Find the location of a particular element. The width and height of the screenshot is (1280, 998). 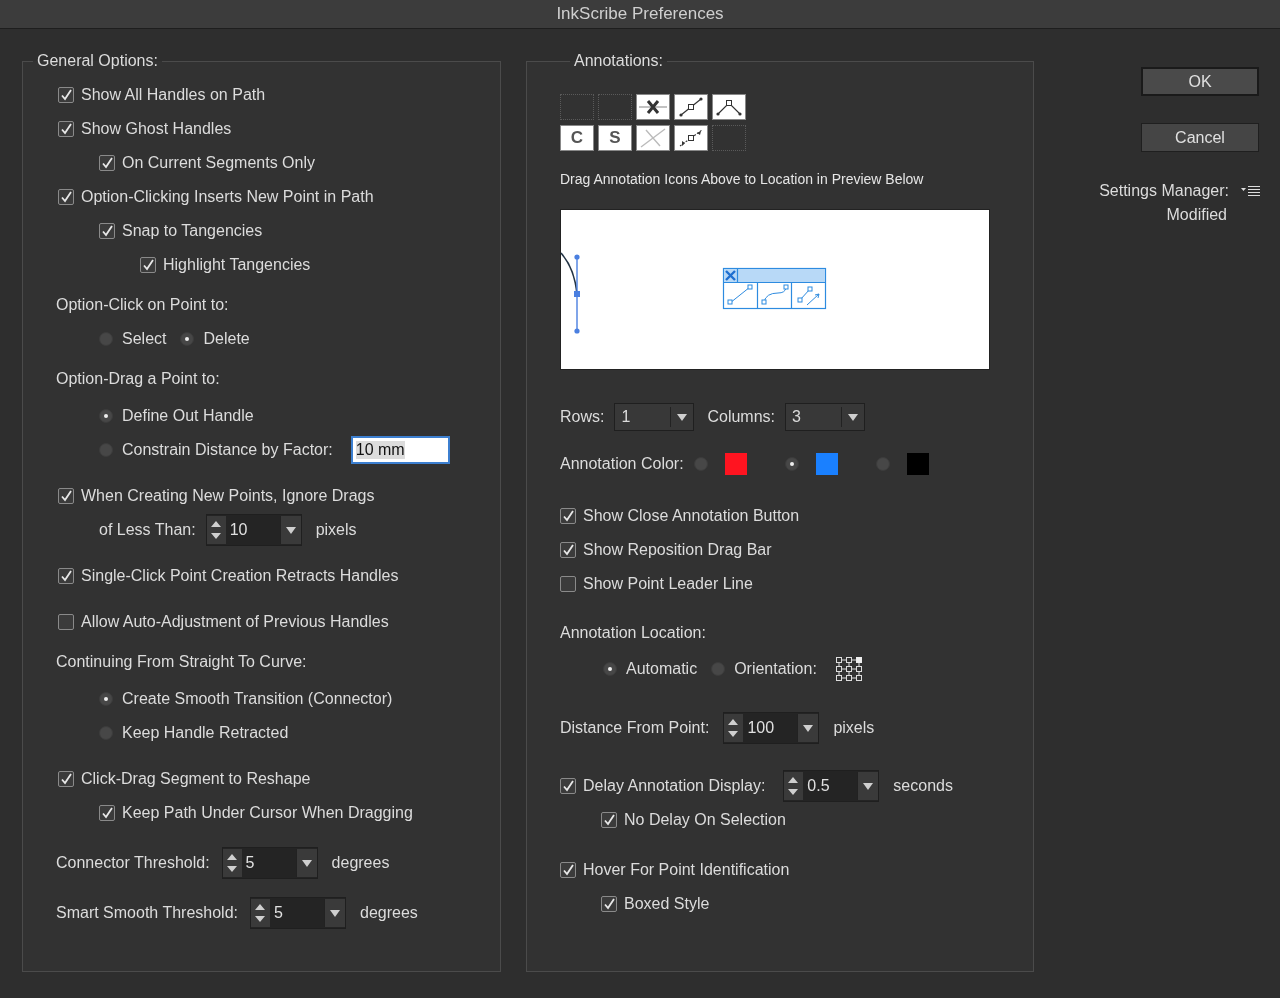

dropdown: 1 is located at coordinates (654, 417).